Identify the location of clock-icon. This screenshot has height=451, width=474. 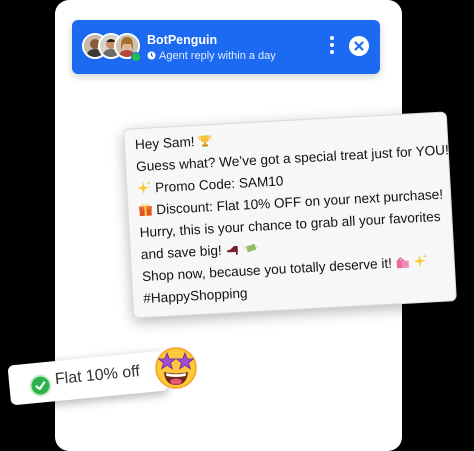
(151, 55).